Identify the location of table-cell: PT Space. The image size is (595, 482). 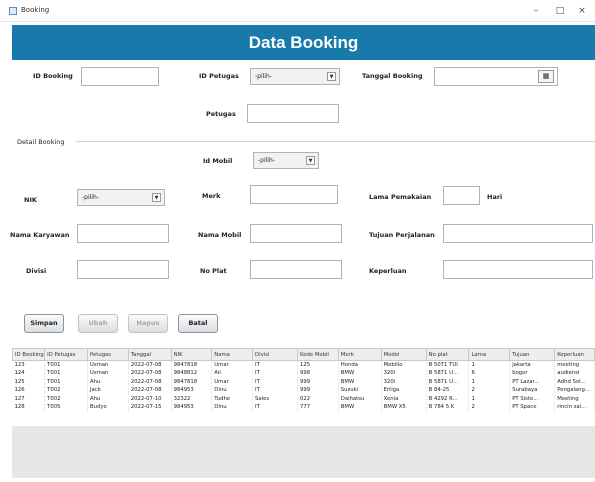
(532, 407).